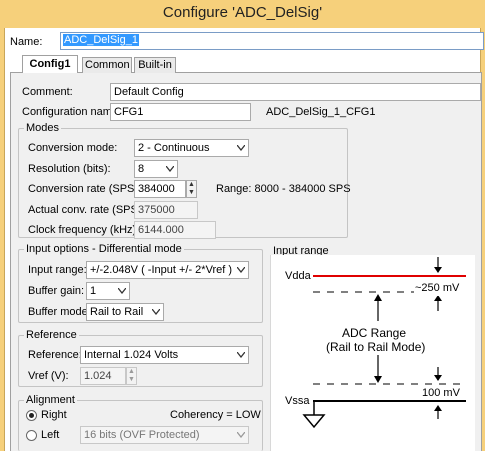  Describe the element at coordinates (47, 92) in the screenshot. I see `comment-label: Comment:` at that location.